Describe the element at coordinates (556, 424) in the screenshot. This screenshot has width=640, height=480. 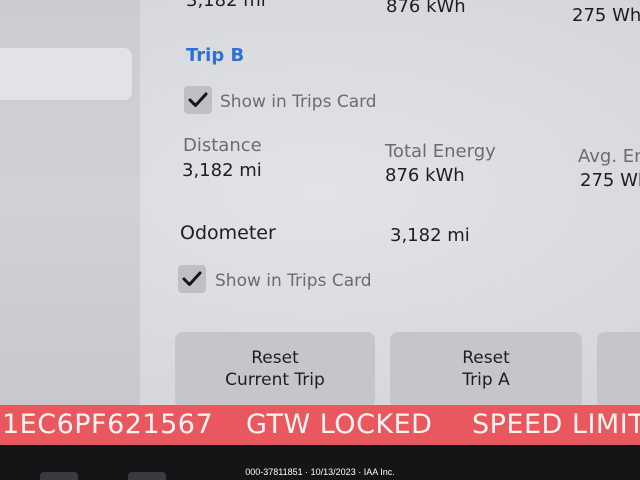
I see `speed-limit-status: SPEED LIMIT` at that location.